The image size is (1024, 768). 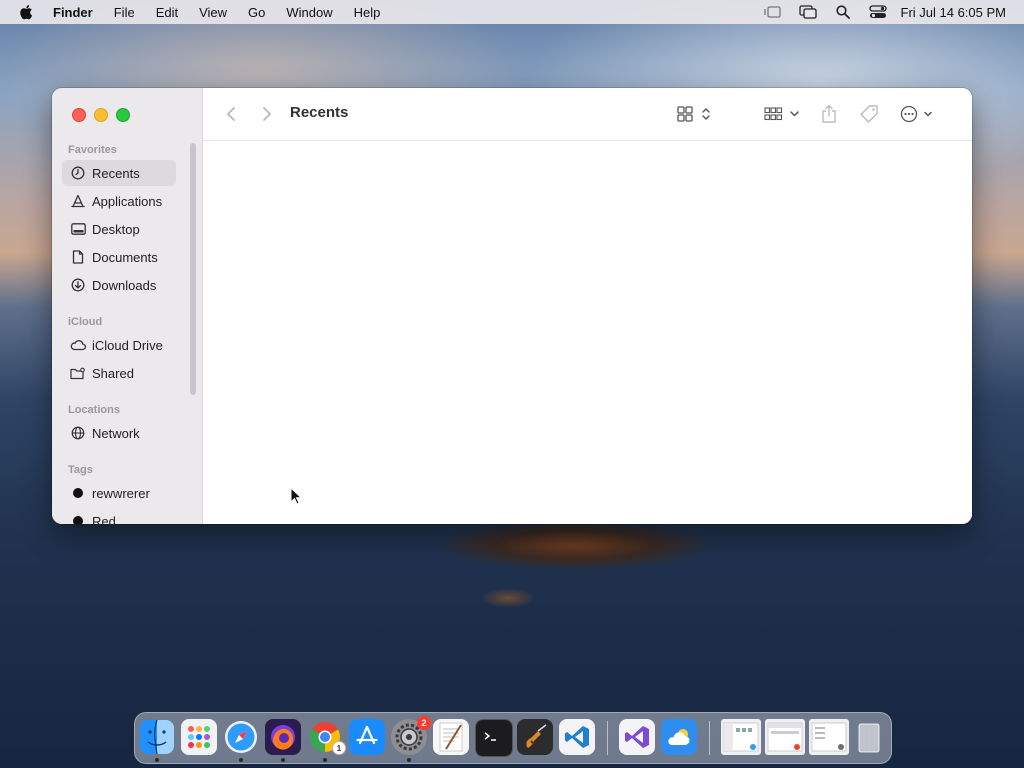 What do you see at coordinates (283, 737) in the screenshot?
I see `dock-firefox-icon` at bounding box center [283, 737].